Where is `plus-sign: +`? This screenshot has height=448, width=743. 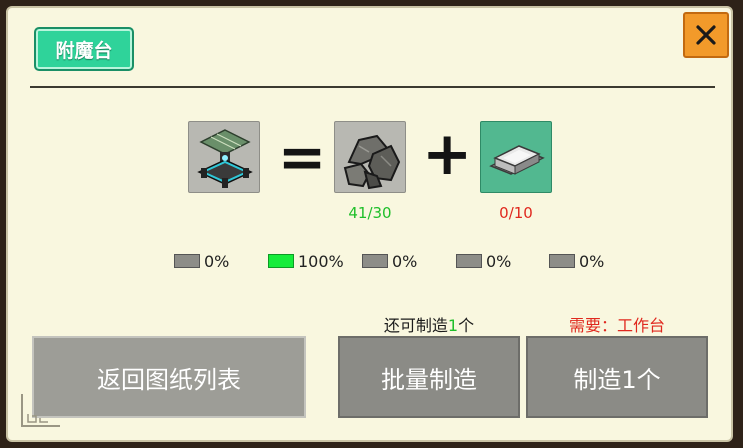
plus-sign: + is located at coordinates (447, 154).